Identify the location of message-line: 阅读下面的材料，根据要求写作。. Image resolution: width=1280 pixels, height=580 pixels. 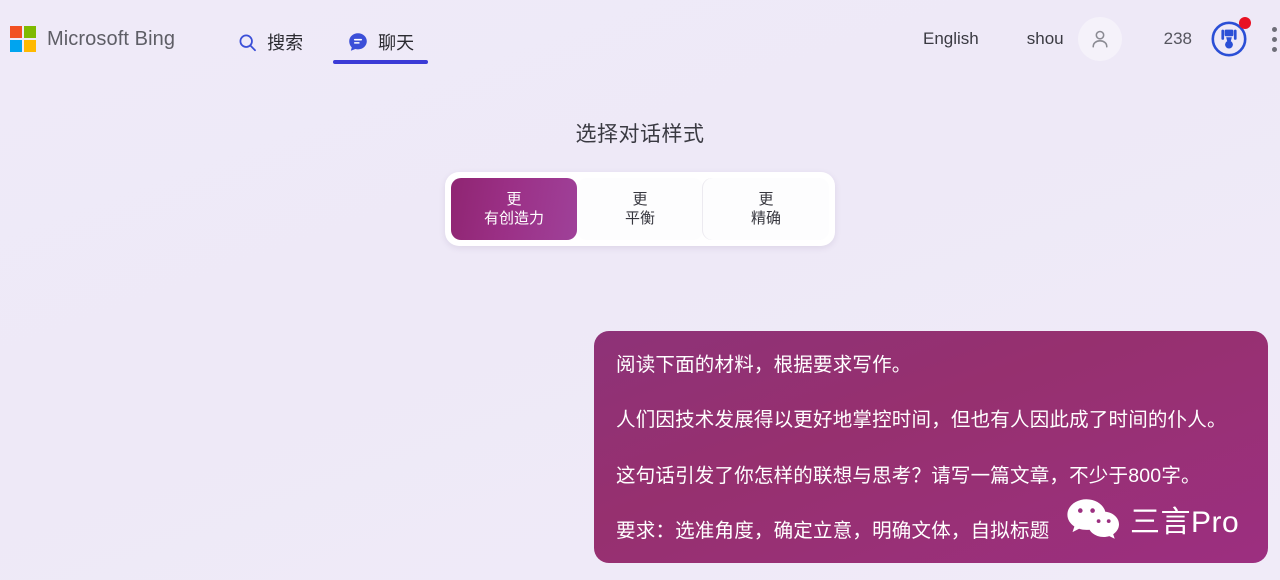
(764, 365).